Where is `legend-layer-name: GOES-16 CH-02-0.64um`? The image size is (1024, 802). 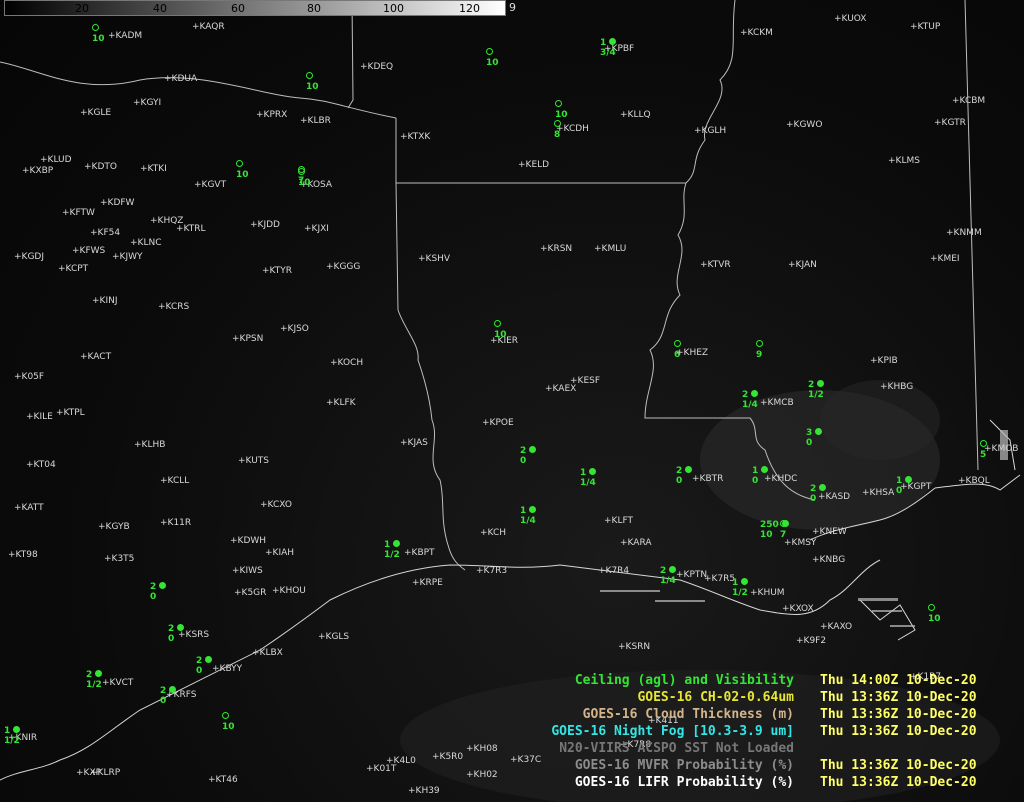
legend-layer-name: GOES-16 CH-02-0.64um is located at coordinates (715, 697).